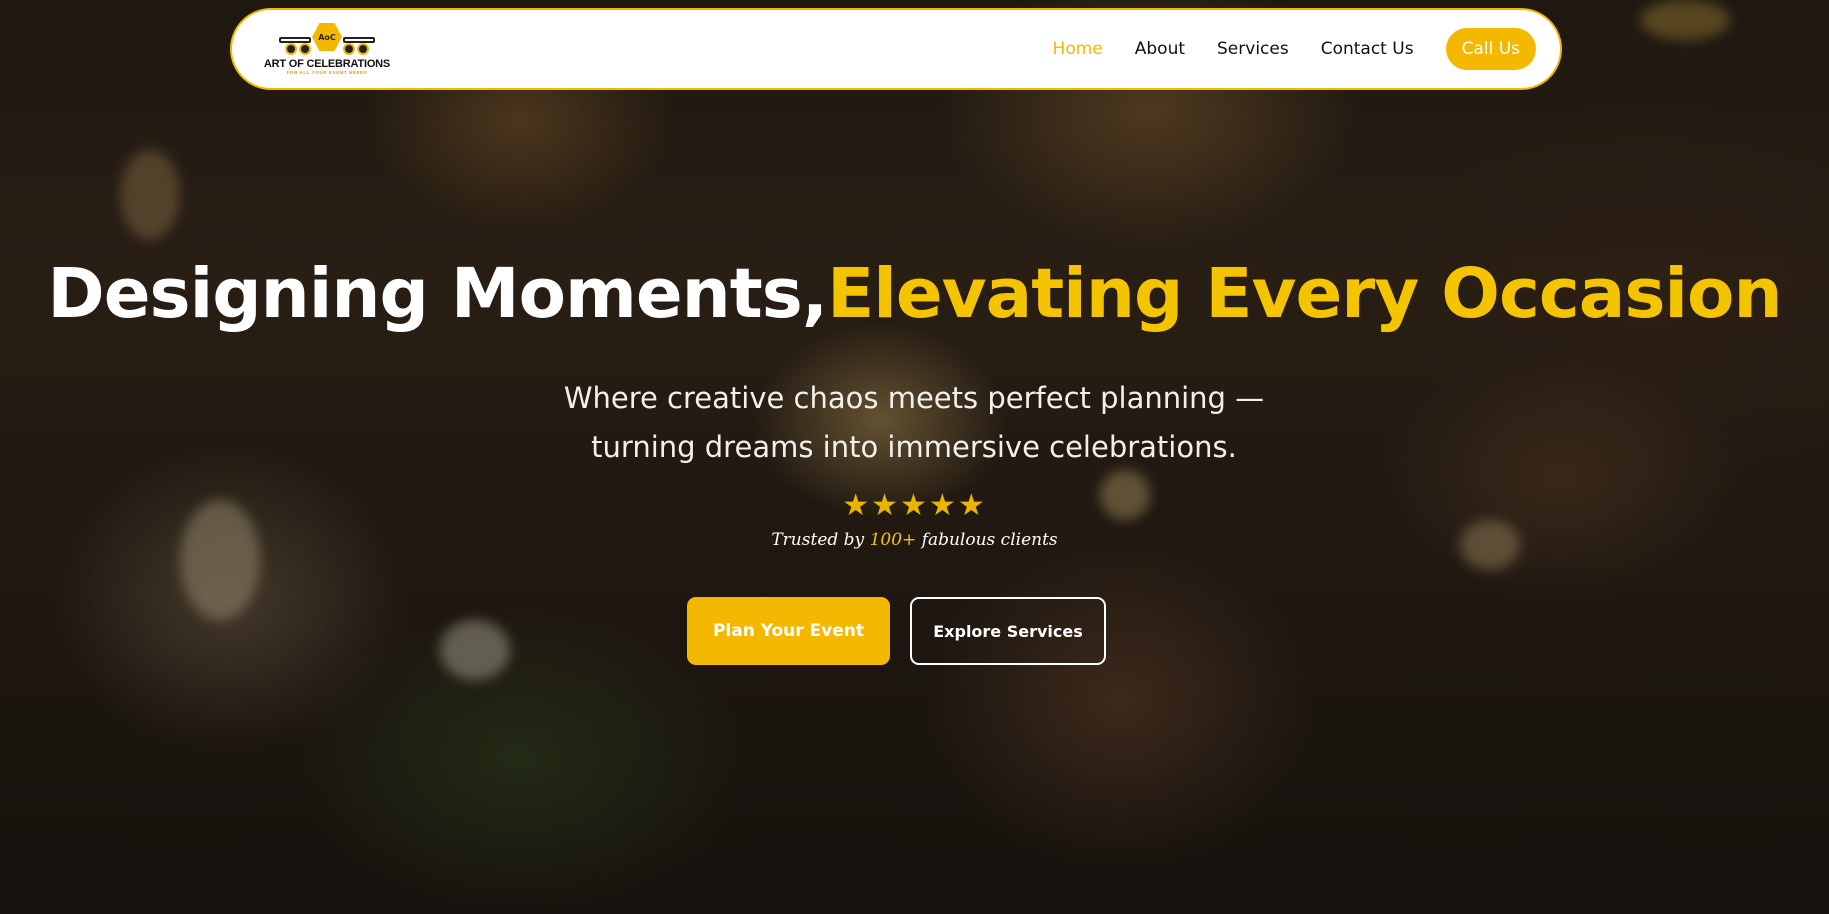 The image size is (1829, 914). Describe the element at coordinates (1253, 49) in the screenshot. I see `nav-services: Services` at that location.